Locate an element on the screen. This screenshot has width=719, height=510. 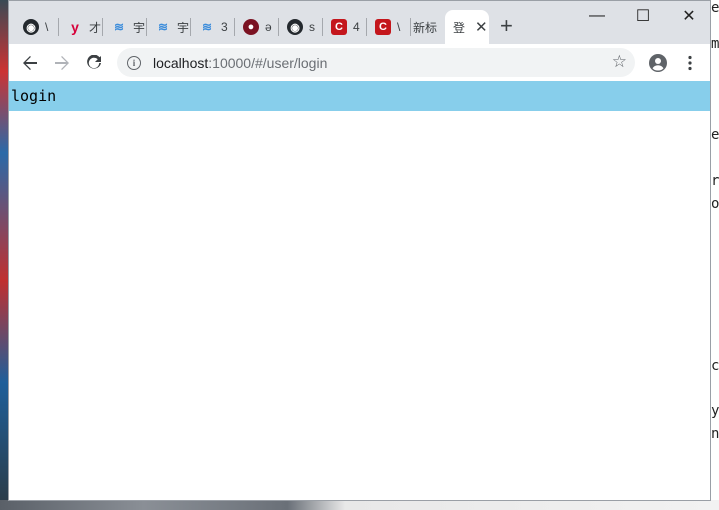
close-tab-icon: ✕ is located at coordinates (481, 27).